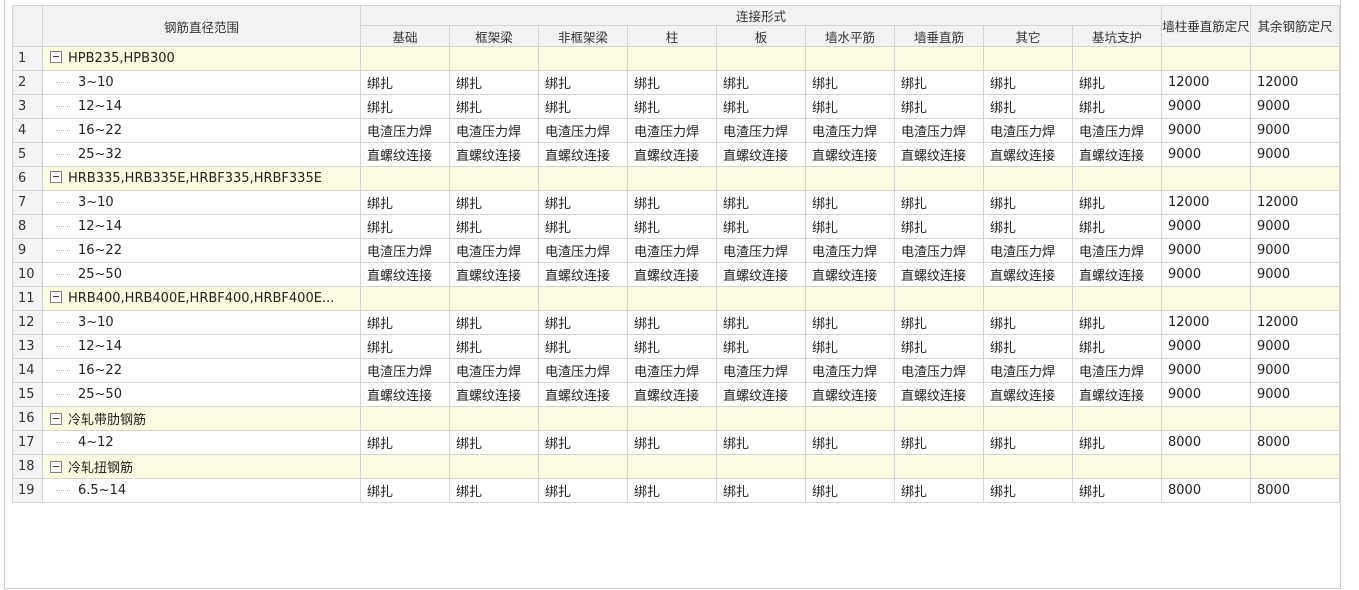  What do you see at coordinates (1295, 490) in the screenshot?
I see `other-length-cell: 8000` at bounding box center [1295, 490].